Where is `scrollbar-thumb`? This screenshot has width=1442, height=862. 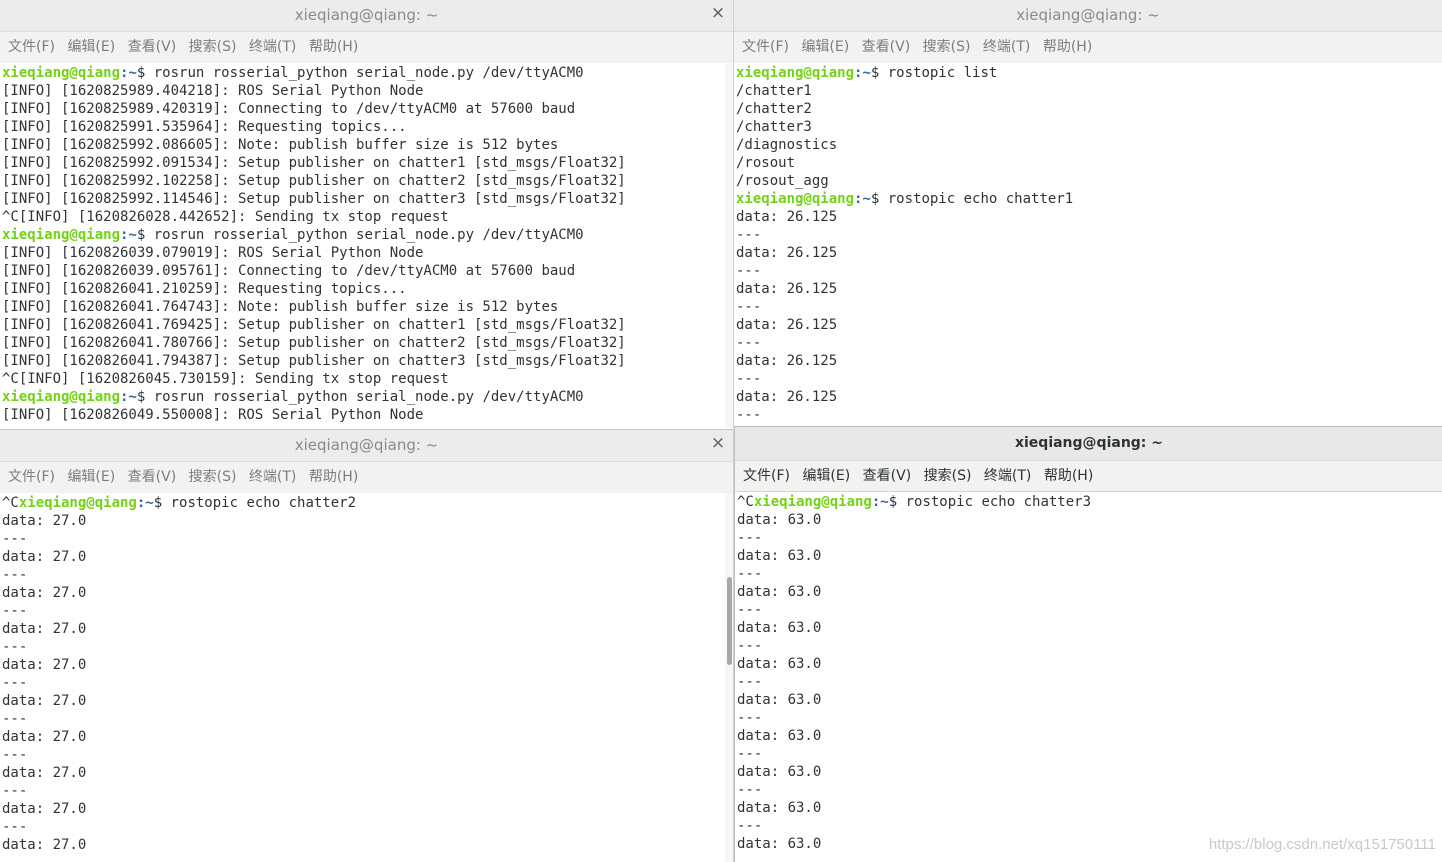 scrollbar-thumb is located at coordinates (729, 621).